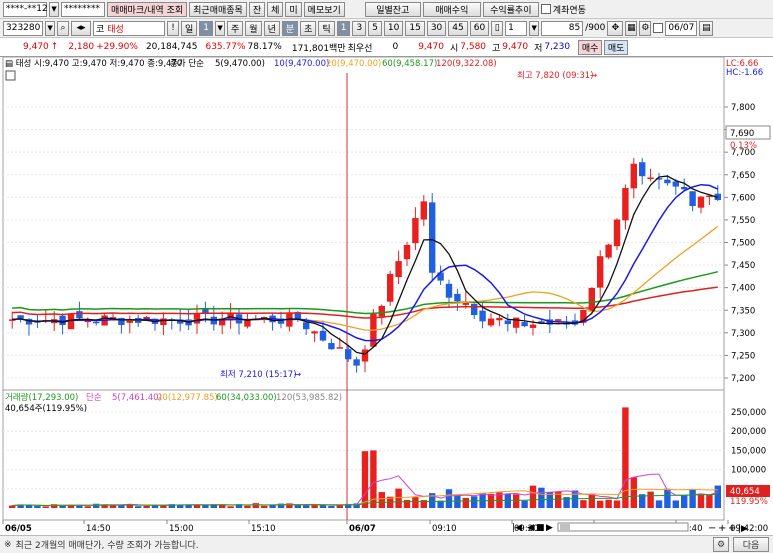  Describe the element at coordinates (721, 544) in the screenshot. I see `footer-settings-icon: ⚙` at that location.